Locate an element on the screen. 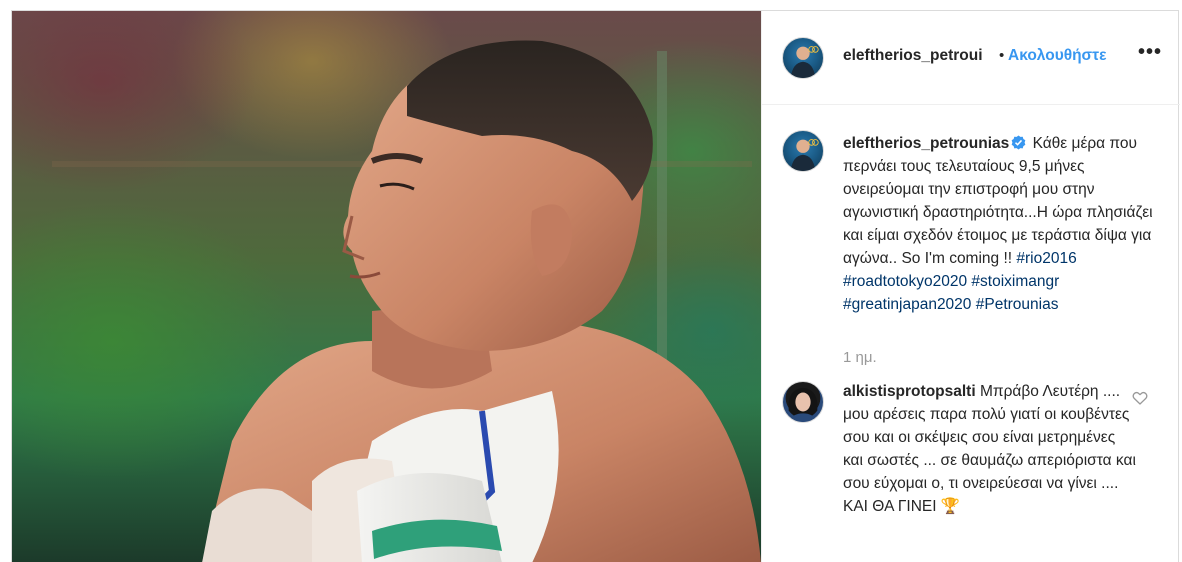  comment-username-link: alkistisprotopsalti is located at coordinates (909, 391).